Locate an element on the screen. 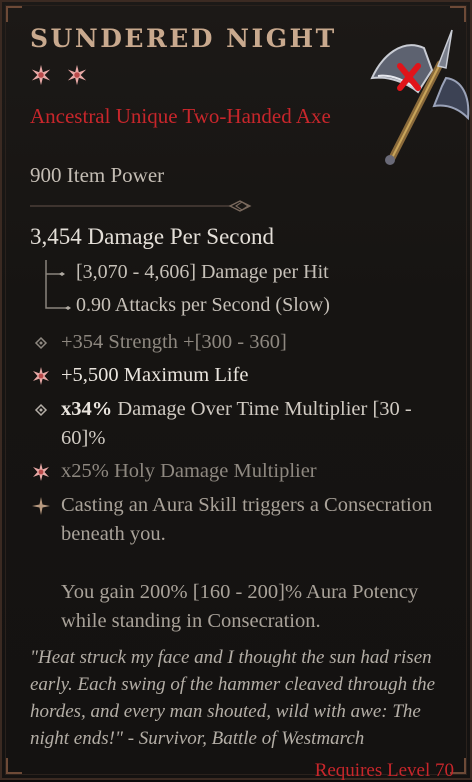 Image resolution: width=472 pixels, height=782 pixels. unique-spark-icon is located at coordinates (41, 506).